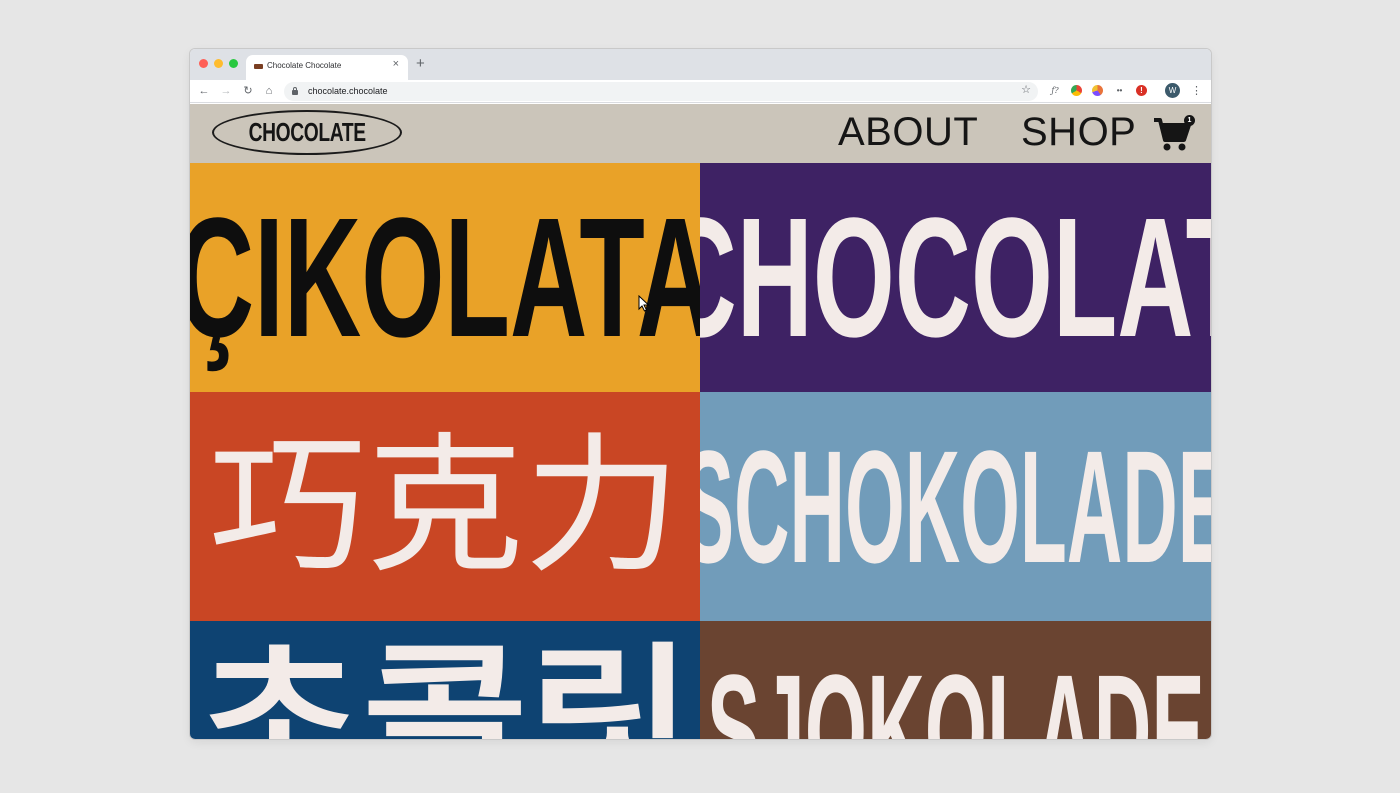  Describe the element at coordinates (955, 690) in the screenshot. I see `tile-word-norwegian: SJOKOLADE` at that location.